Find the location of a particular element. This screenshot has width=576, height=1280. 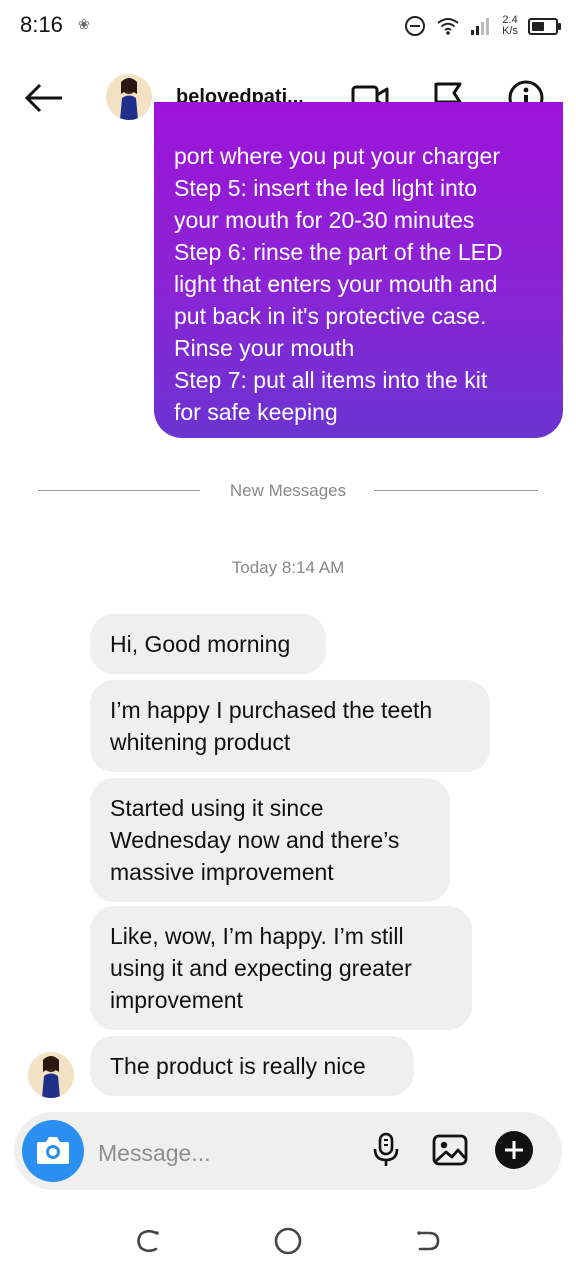

divider-line-right is located at coordinates (456, 490).